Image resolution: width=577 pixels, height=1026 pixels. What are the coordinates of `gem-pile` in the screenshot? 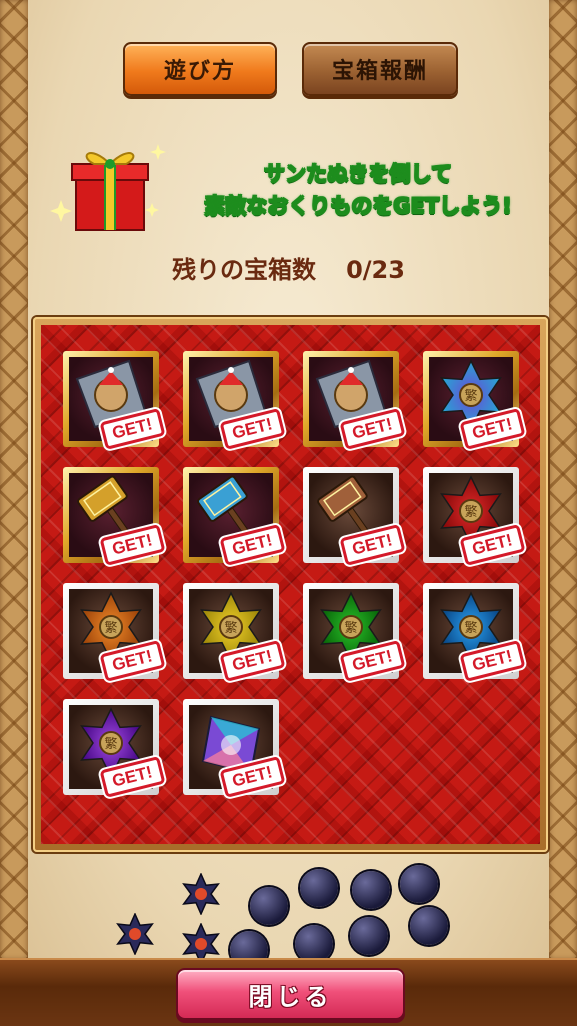 It's located at (300, 917).